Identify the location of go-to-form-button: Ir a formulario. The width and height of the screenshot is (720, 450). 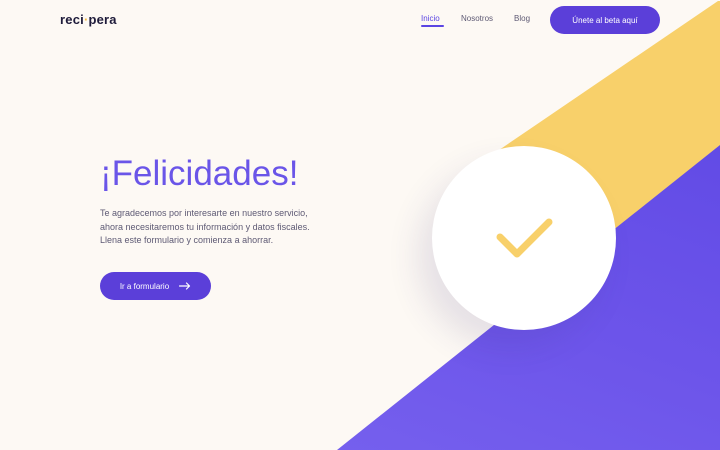
(155, 286).